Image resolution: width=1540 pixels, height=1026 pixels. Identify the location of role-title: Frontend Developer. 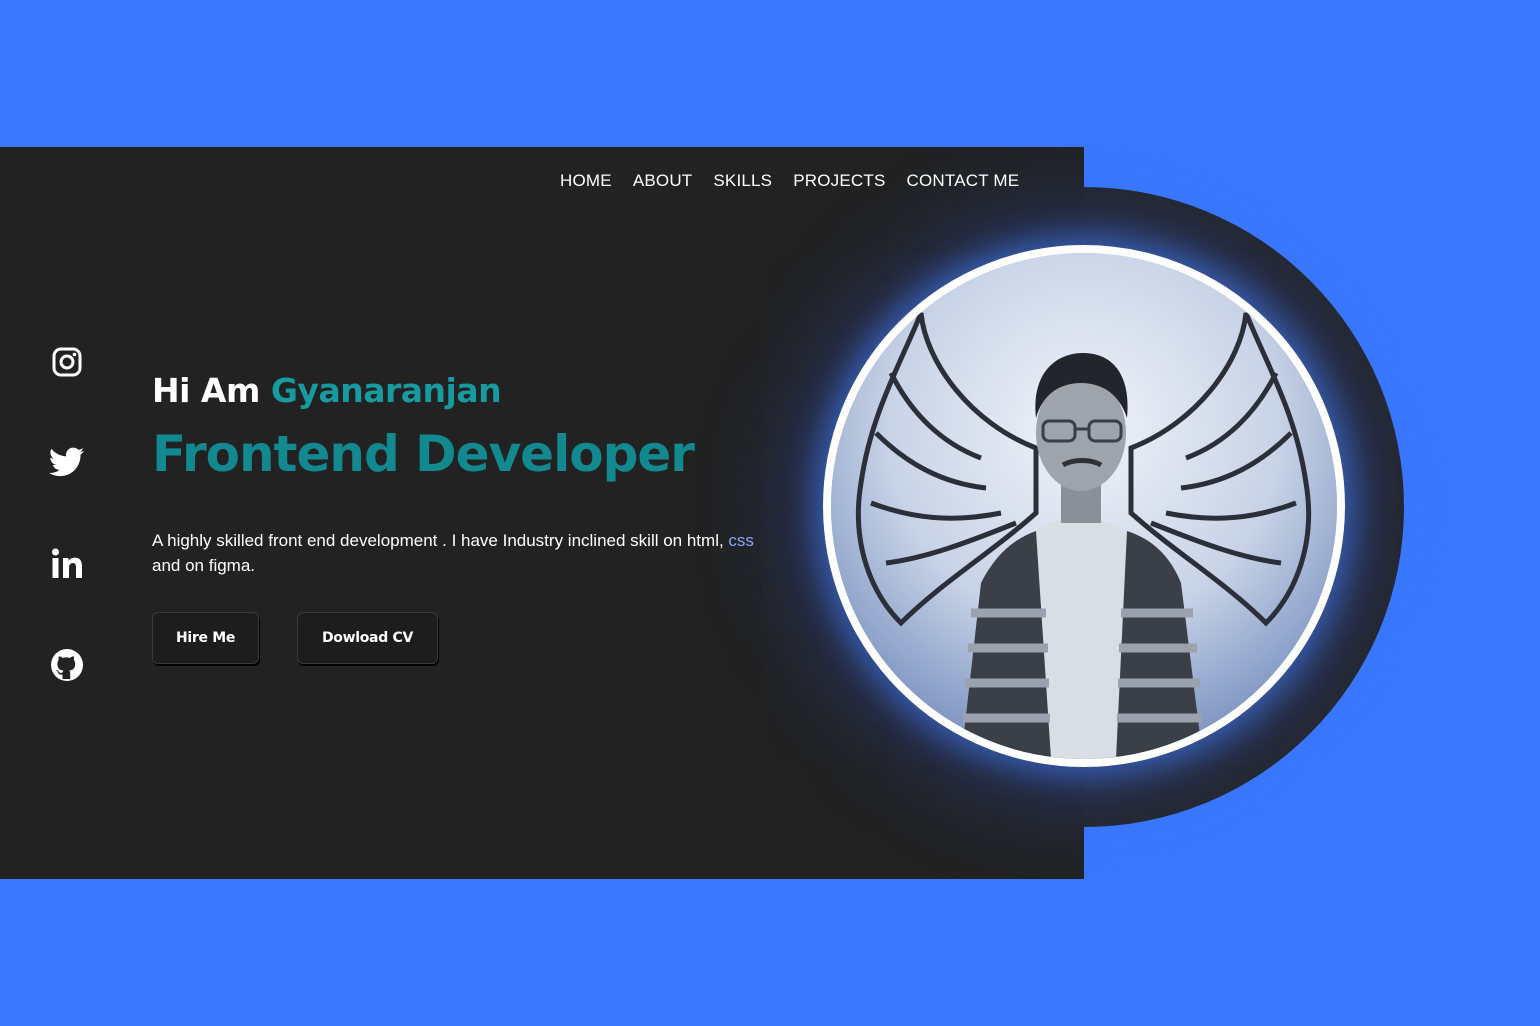
(423, 454).